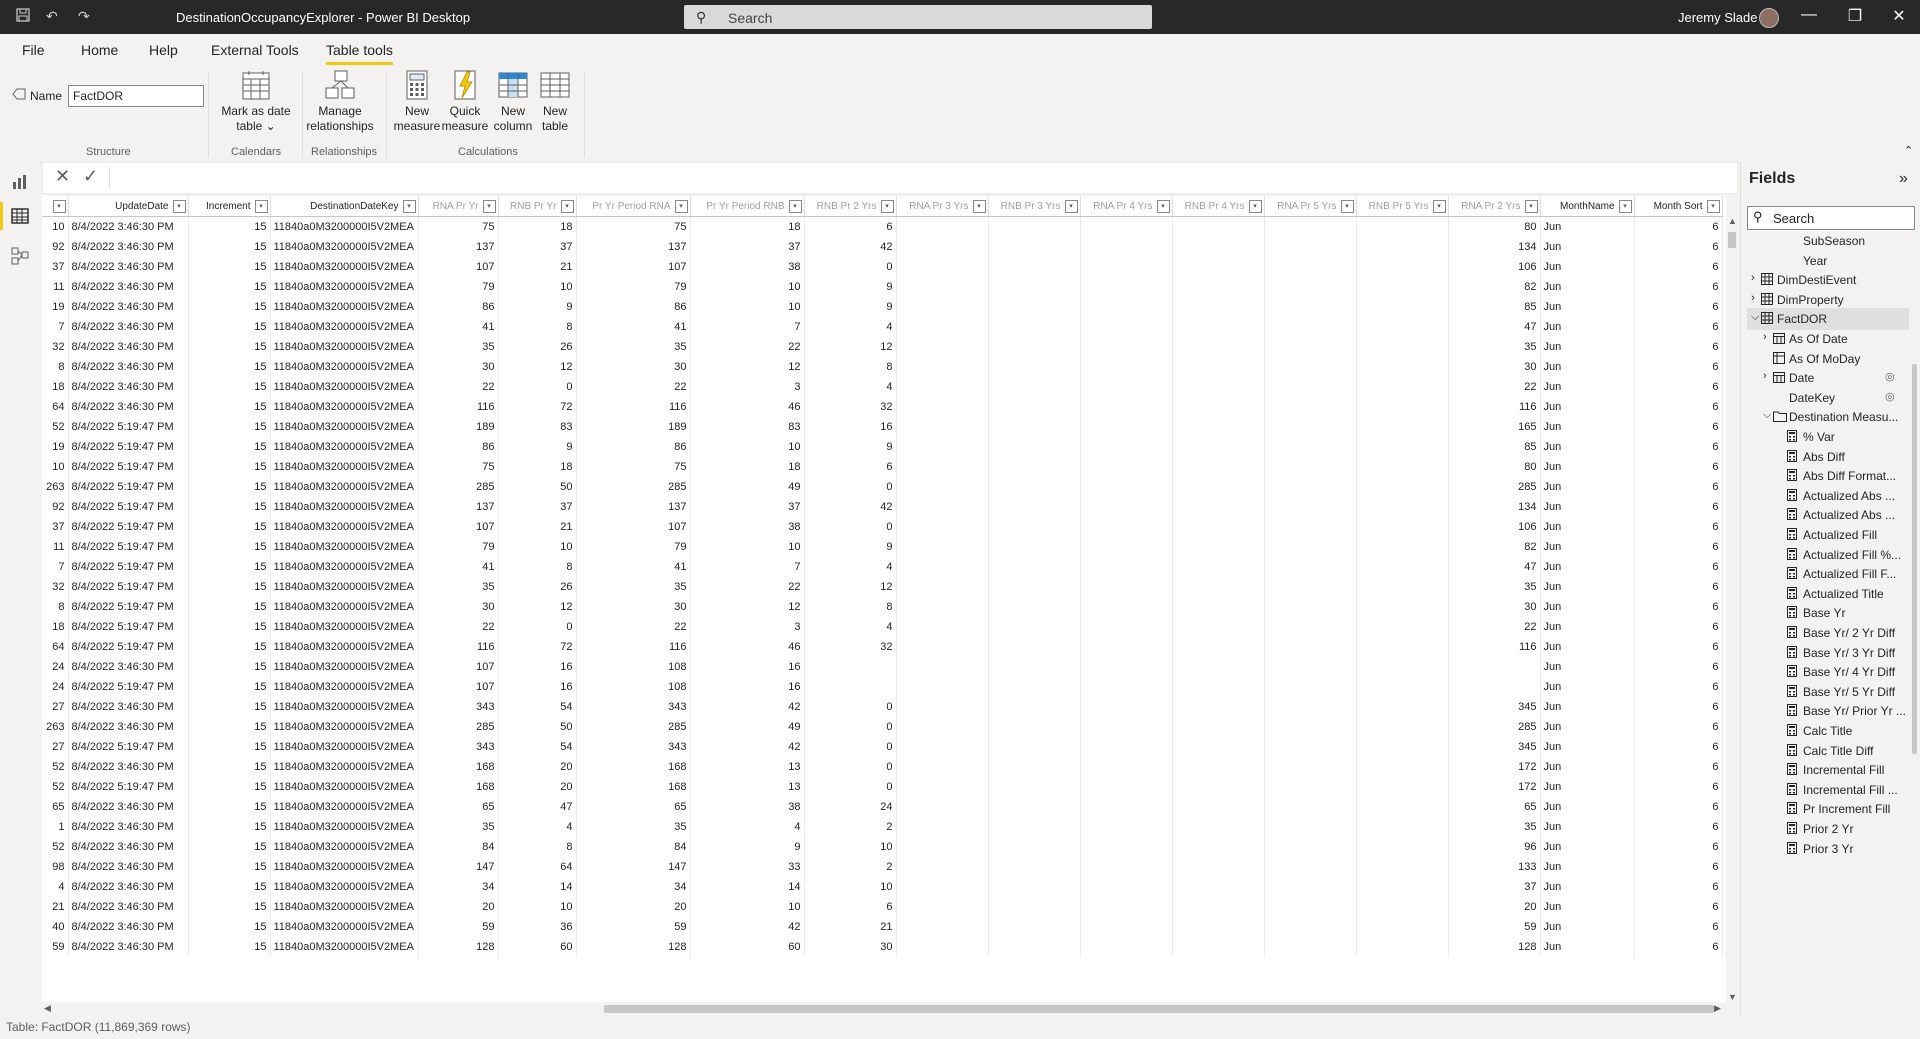 The width and height of the screenshot is (1920, 1039). Describe the element at coordinates (633, 427) in the screenshot. I see `table-cell: 189` at that location.